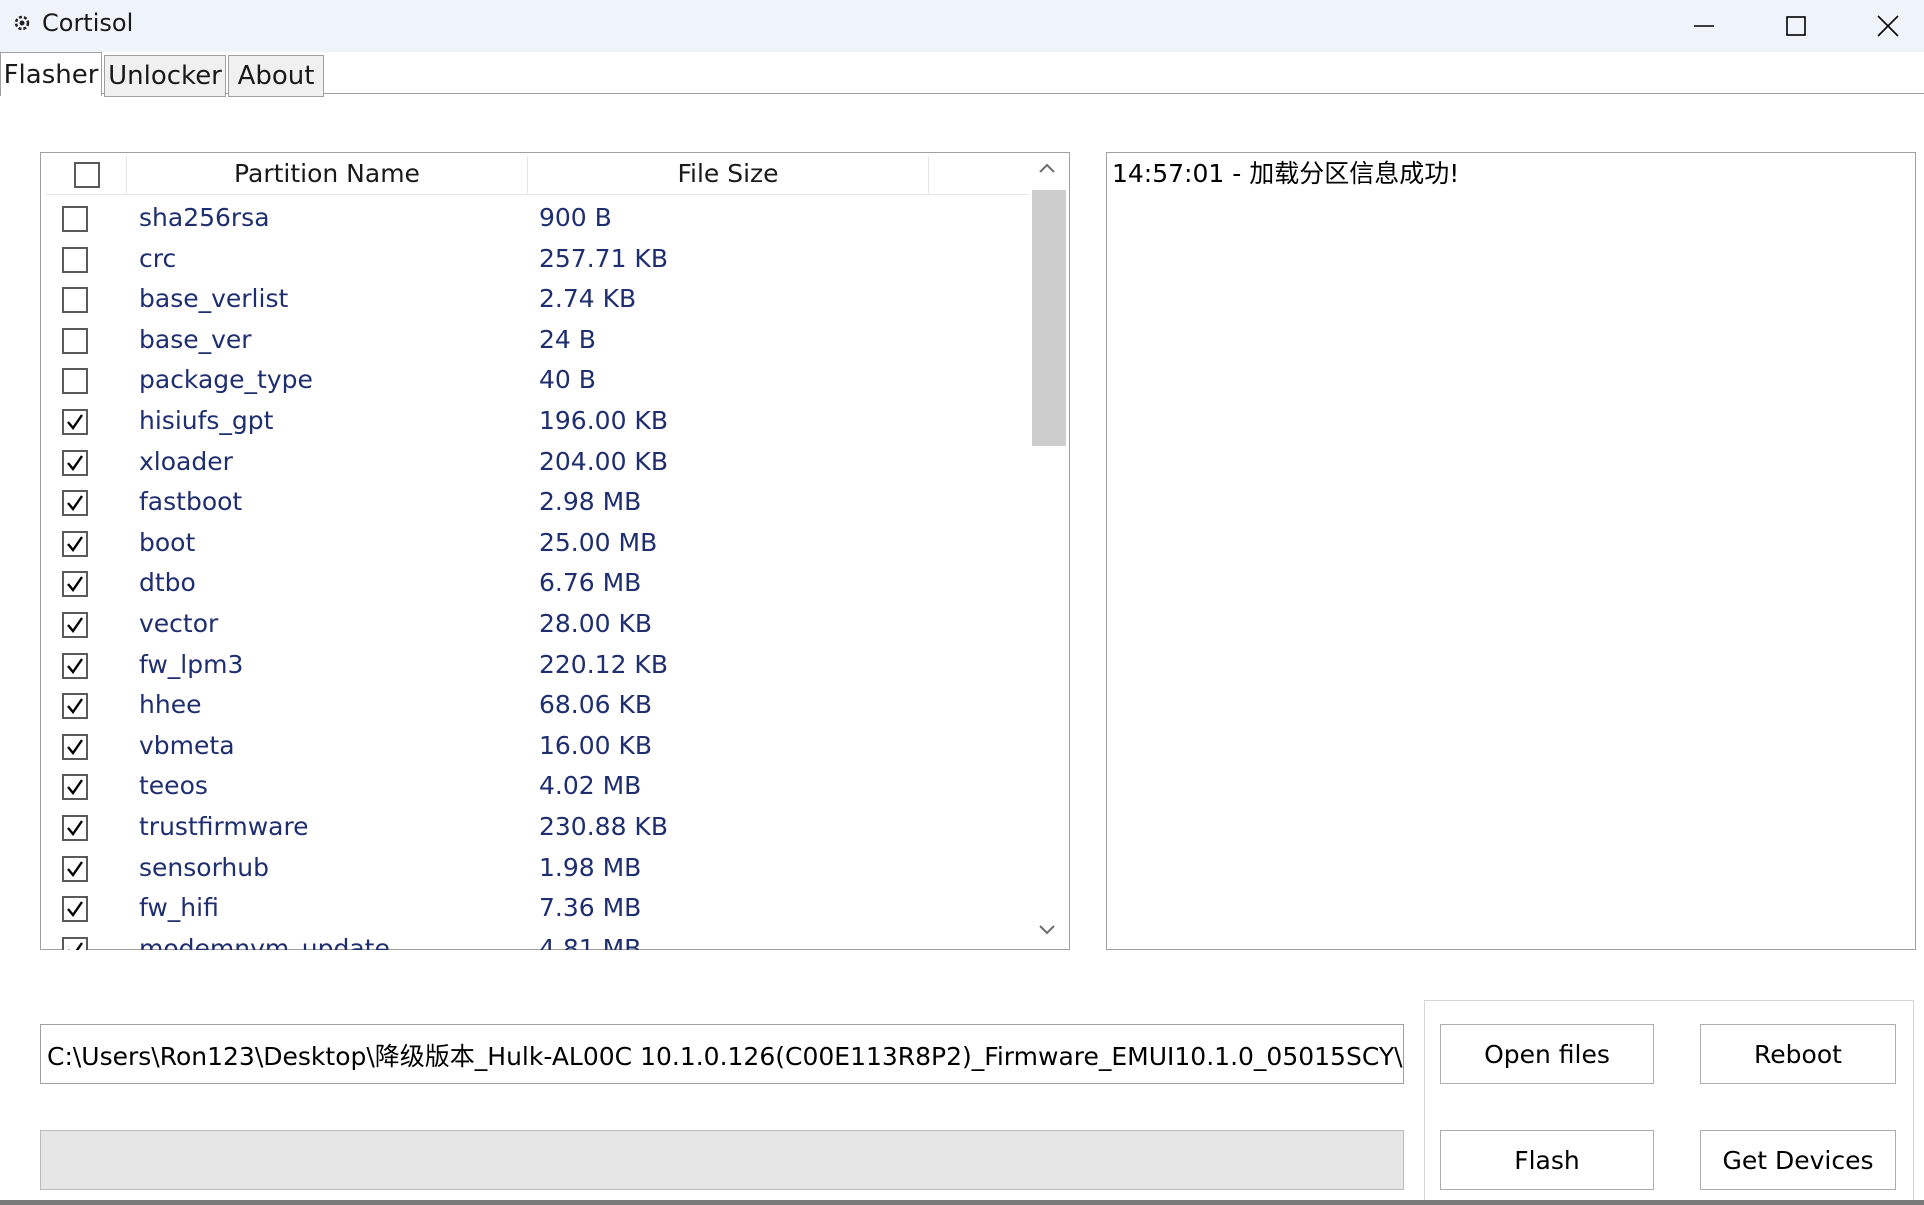 The image size is (1924, 1205). I want to click on partition-file-size: 900 B, so click(575, 217).